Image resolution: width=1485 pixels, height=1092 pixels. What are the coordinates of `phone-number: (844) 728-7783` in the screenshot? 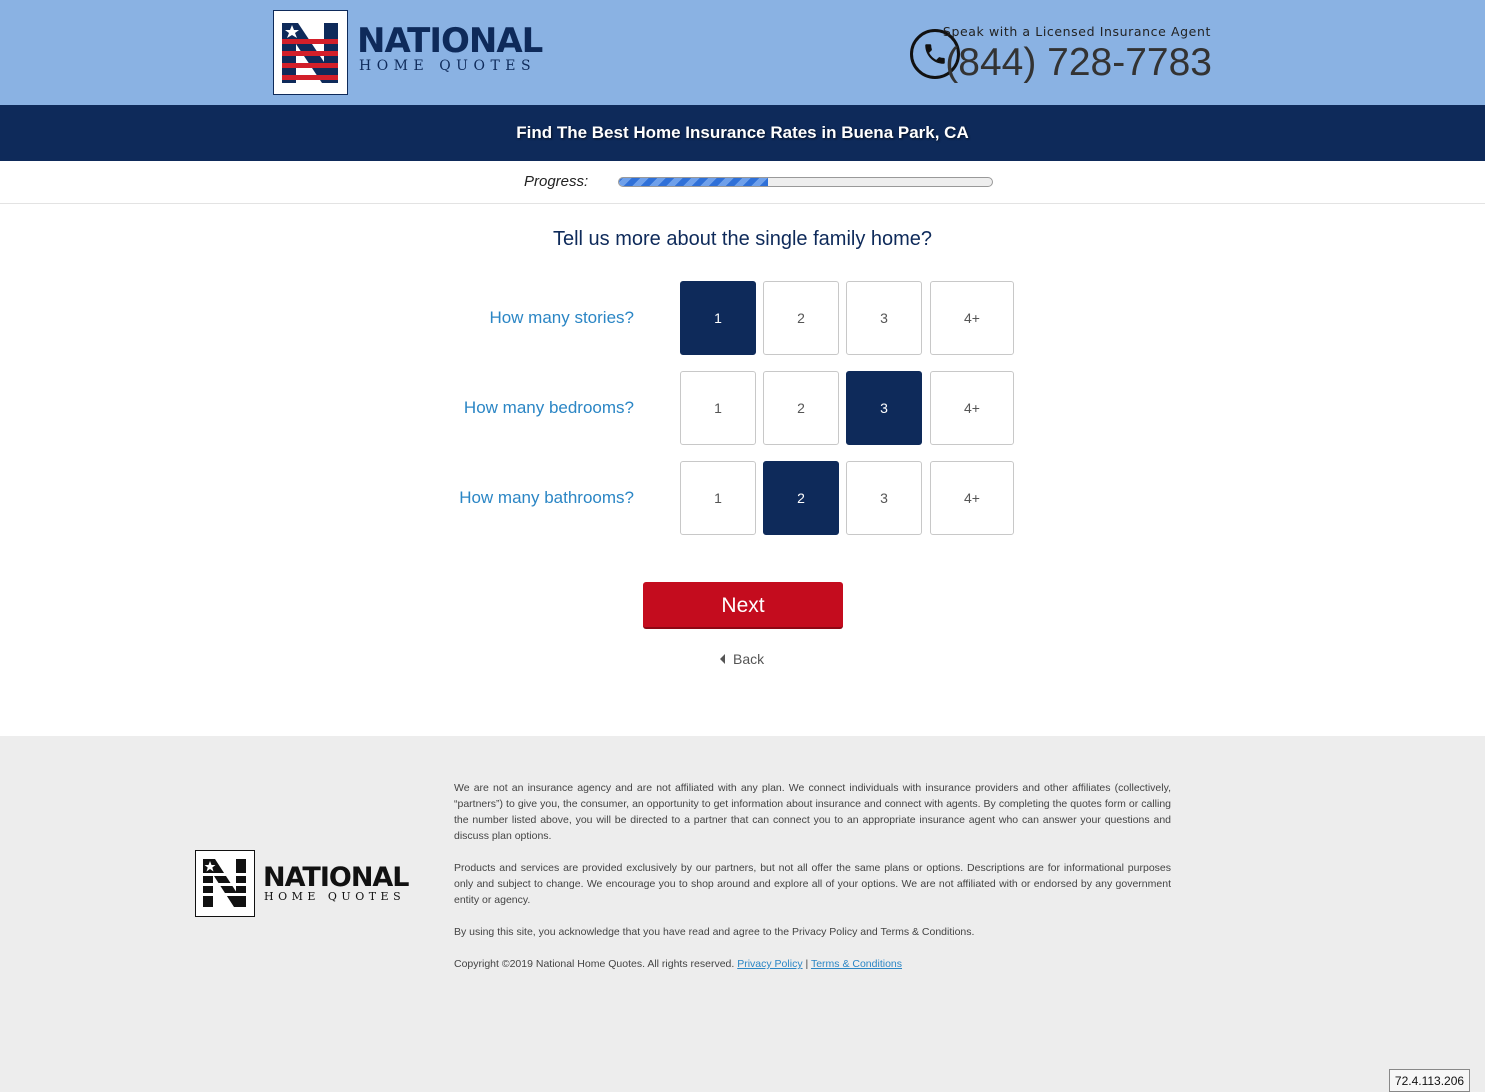 It's located at (1078, 63).